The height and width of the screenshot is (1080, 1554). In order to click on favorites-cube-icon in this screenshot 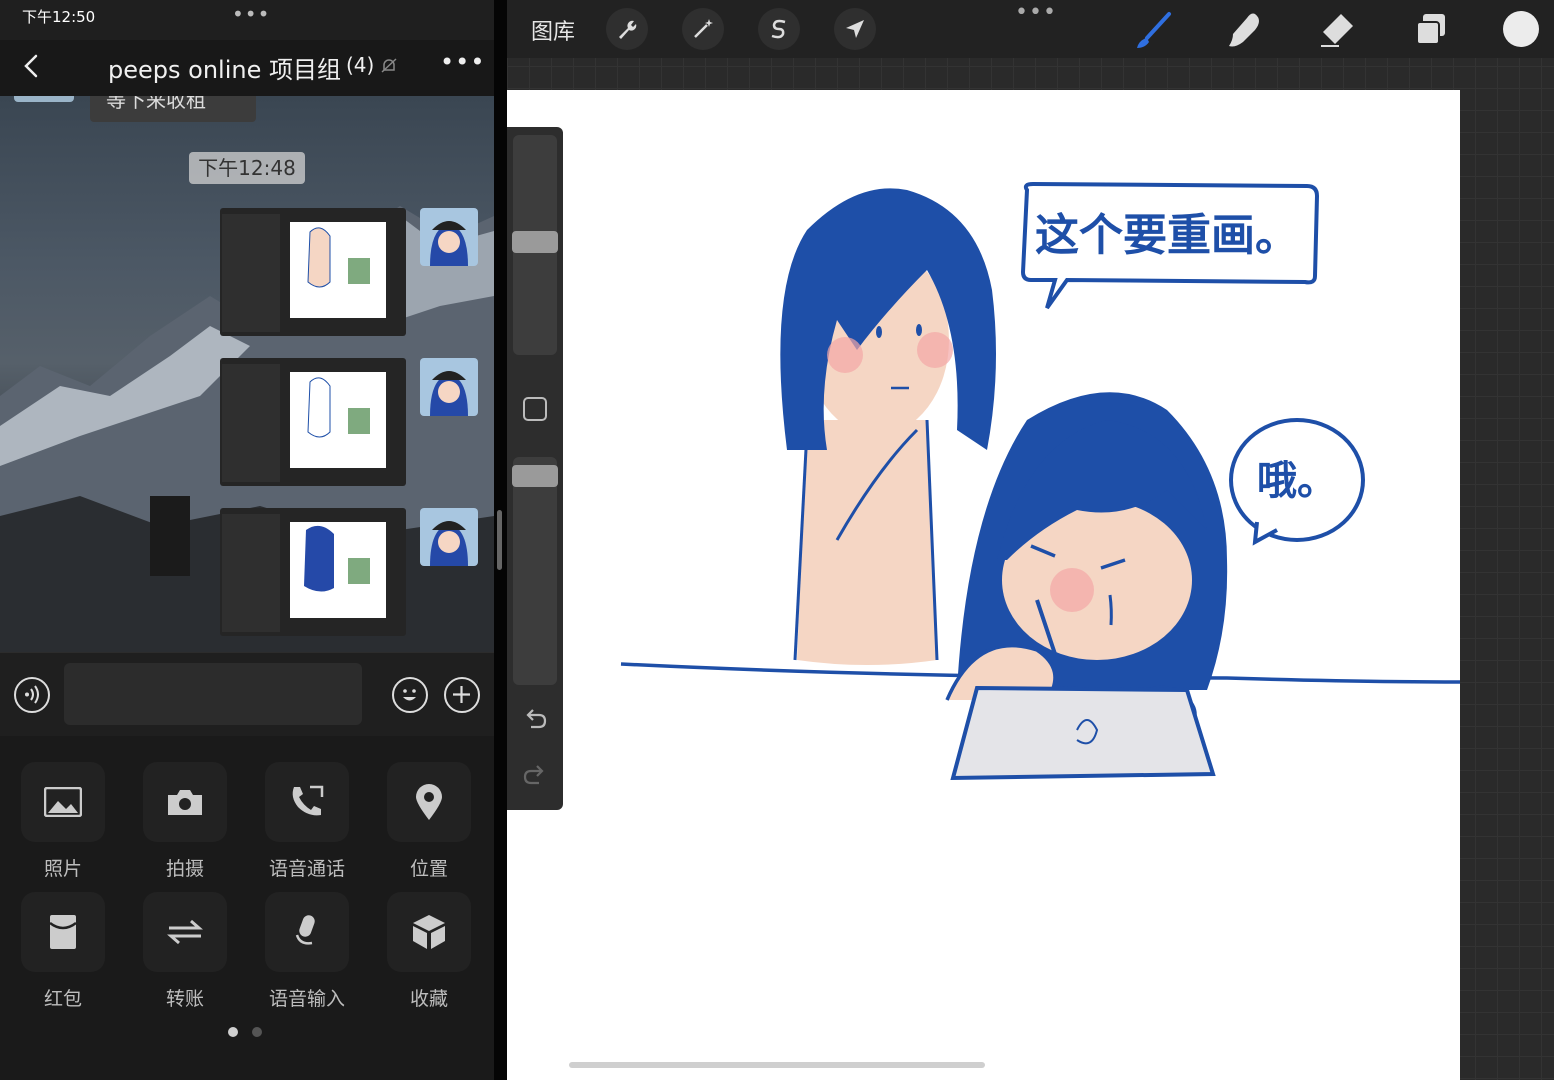, I will do `click(429, 932)`.